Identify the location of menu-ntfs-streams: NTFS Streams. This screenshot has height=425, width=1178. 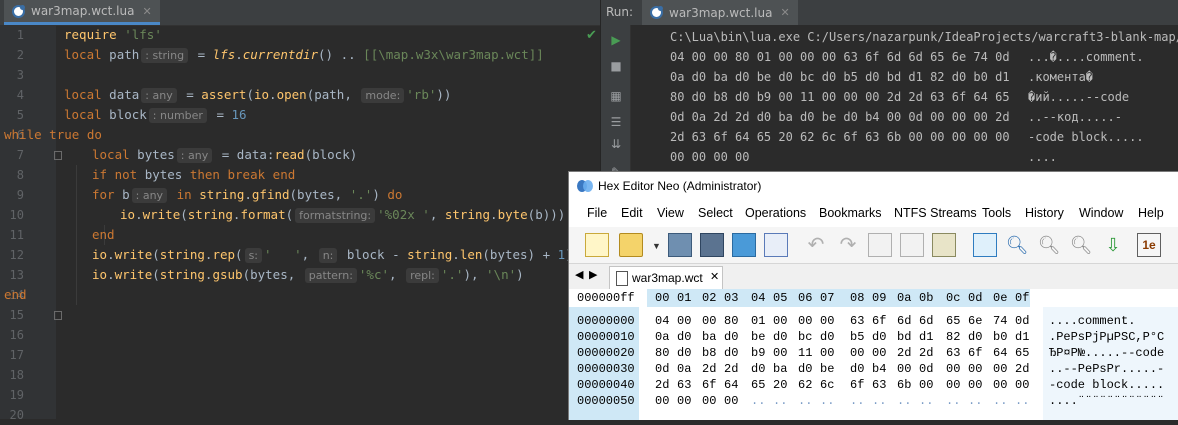
(935, 213).